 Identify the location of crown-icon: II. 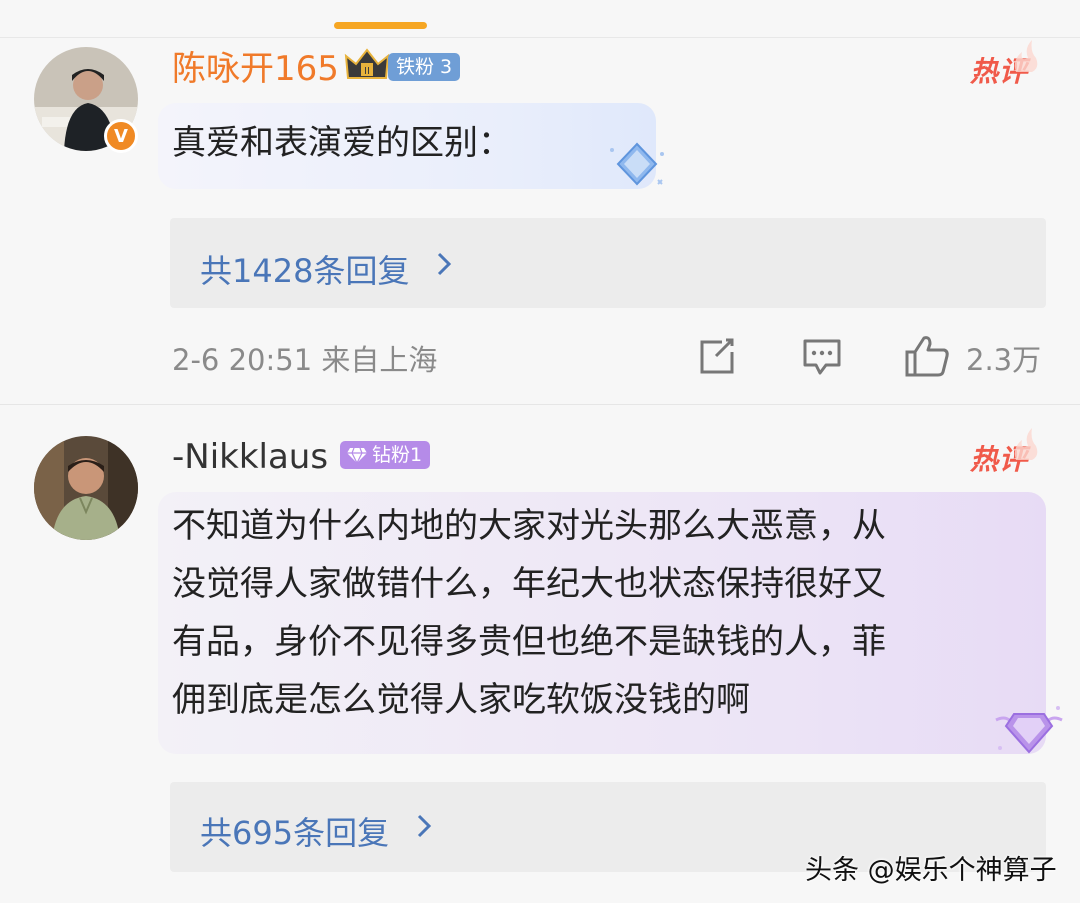
(367, 63).